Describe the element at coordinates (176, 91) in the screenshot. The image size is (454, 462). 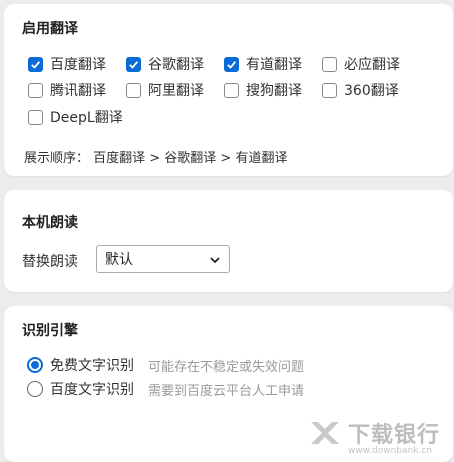
I see `checkbox-label: 阿里翻译` at that location.